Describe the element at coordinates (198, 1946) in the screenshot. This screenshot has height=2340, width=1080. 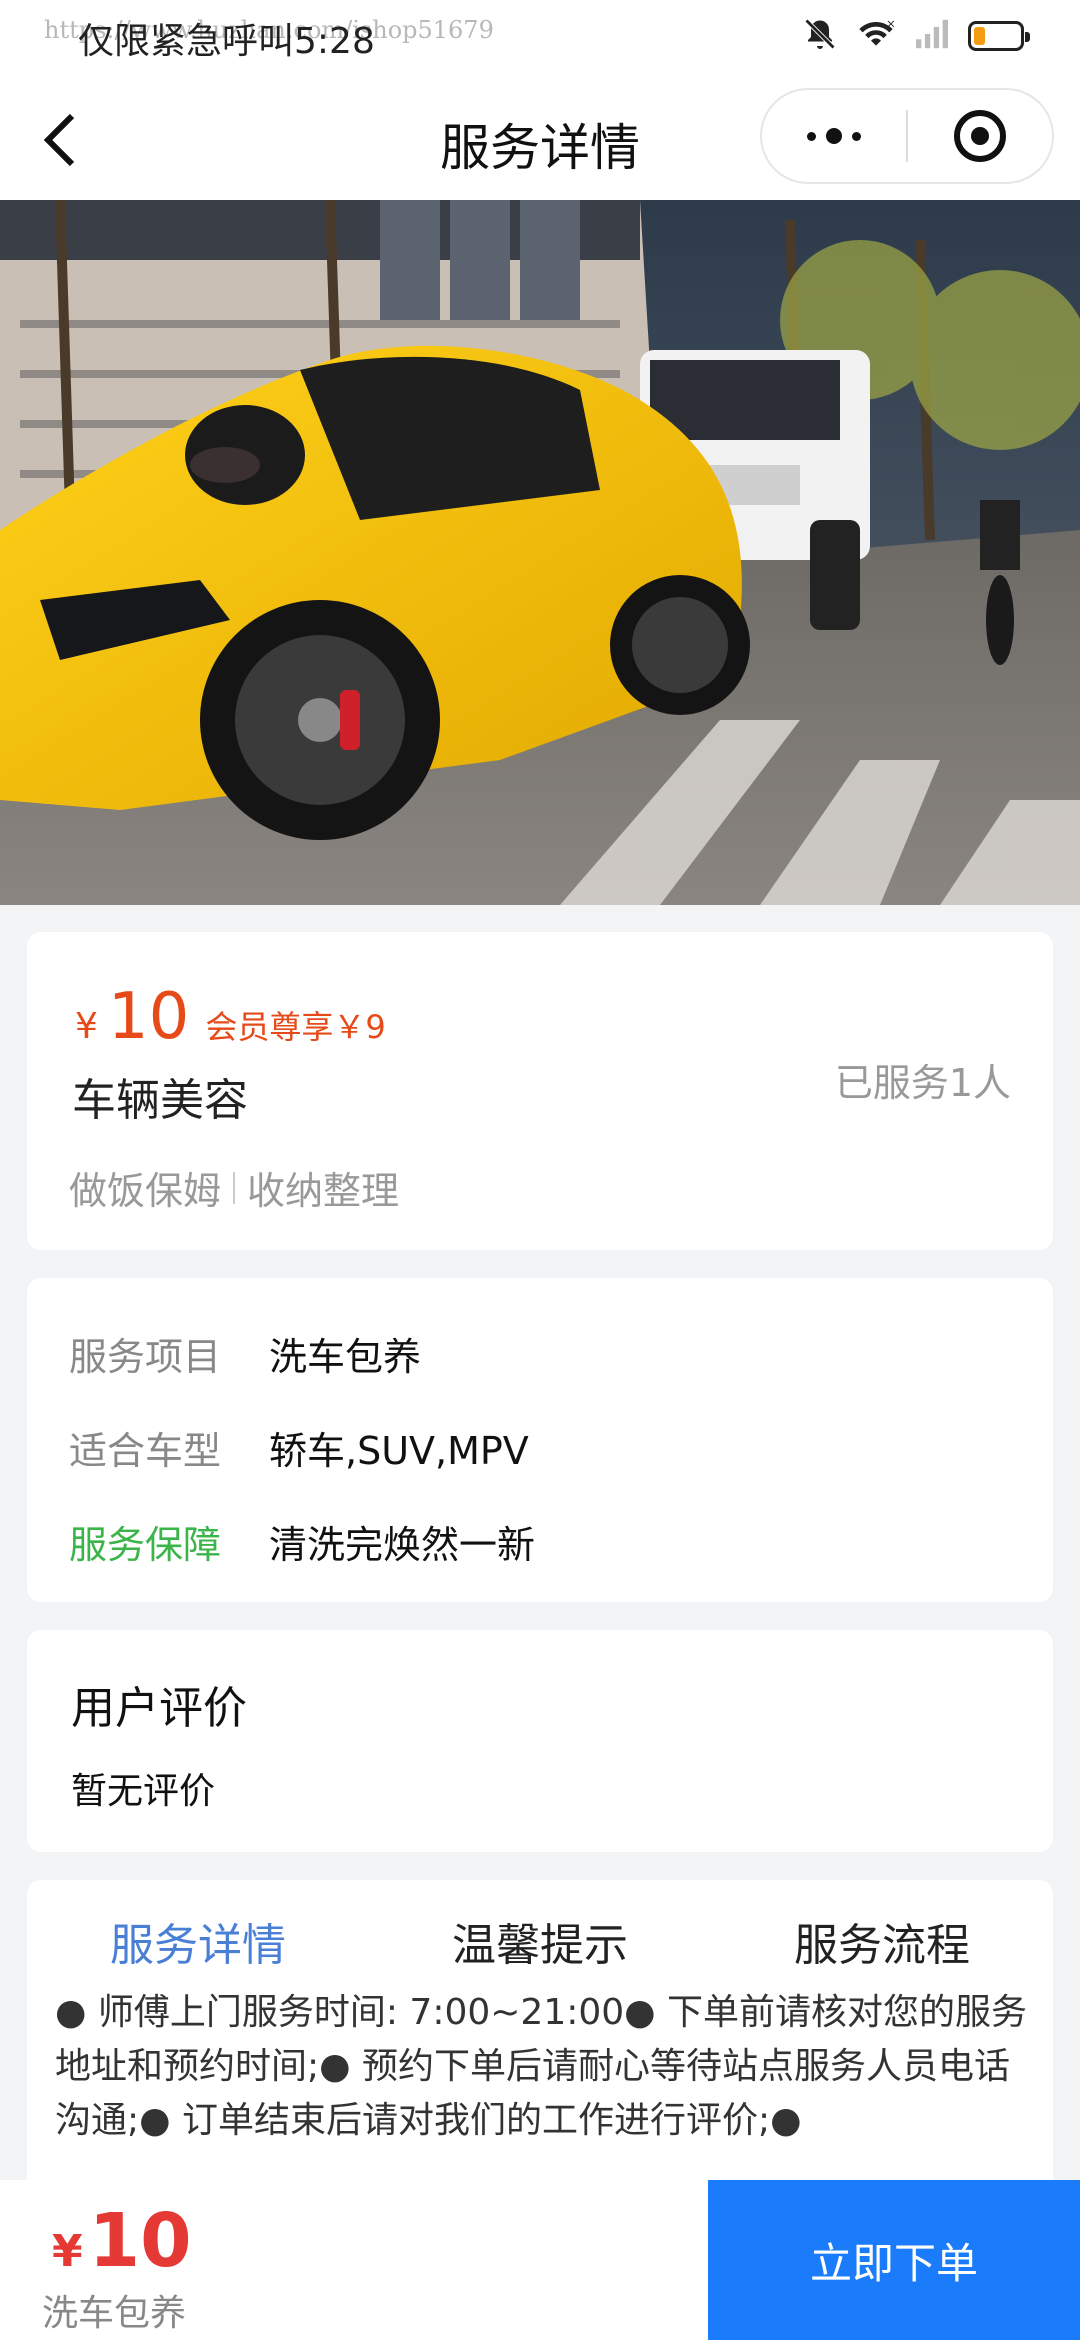
I see `tab-service-detail: 服务详情` at that location.